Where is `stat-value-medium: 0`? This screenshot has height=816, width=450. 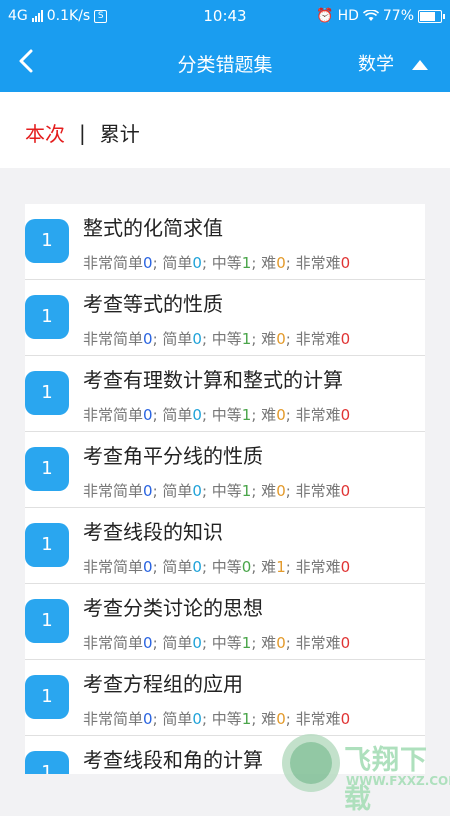
stat-value-medium: 0 is located at coordinates (246, 567).